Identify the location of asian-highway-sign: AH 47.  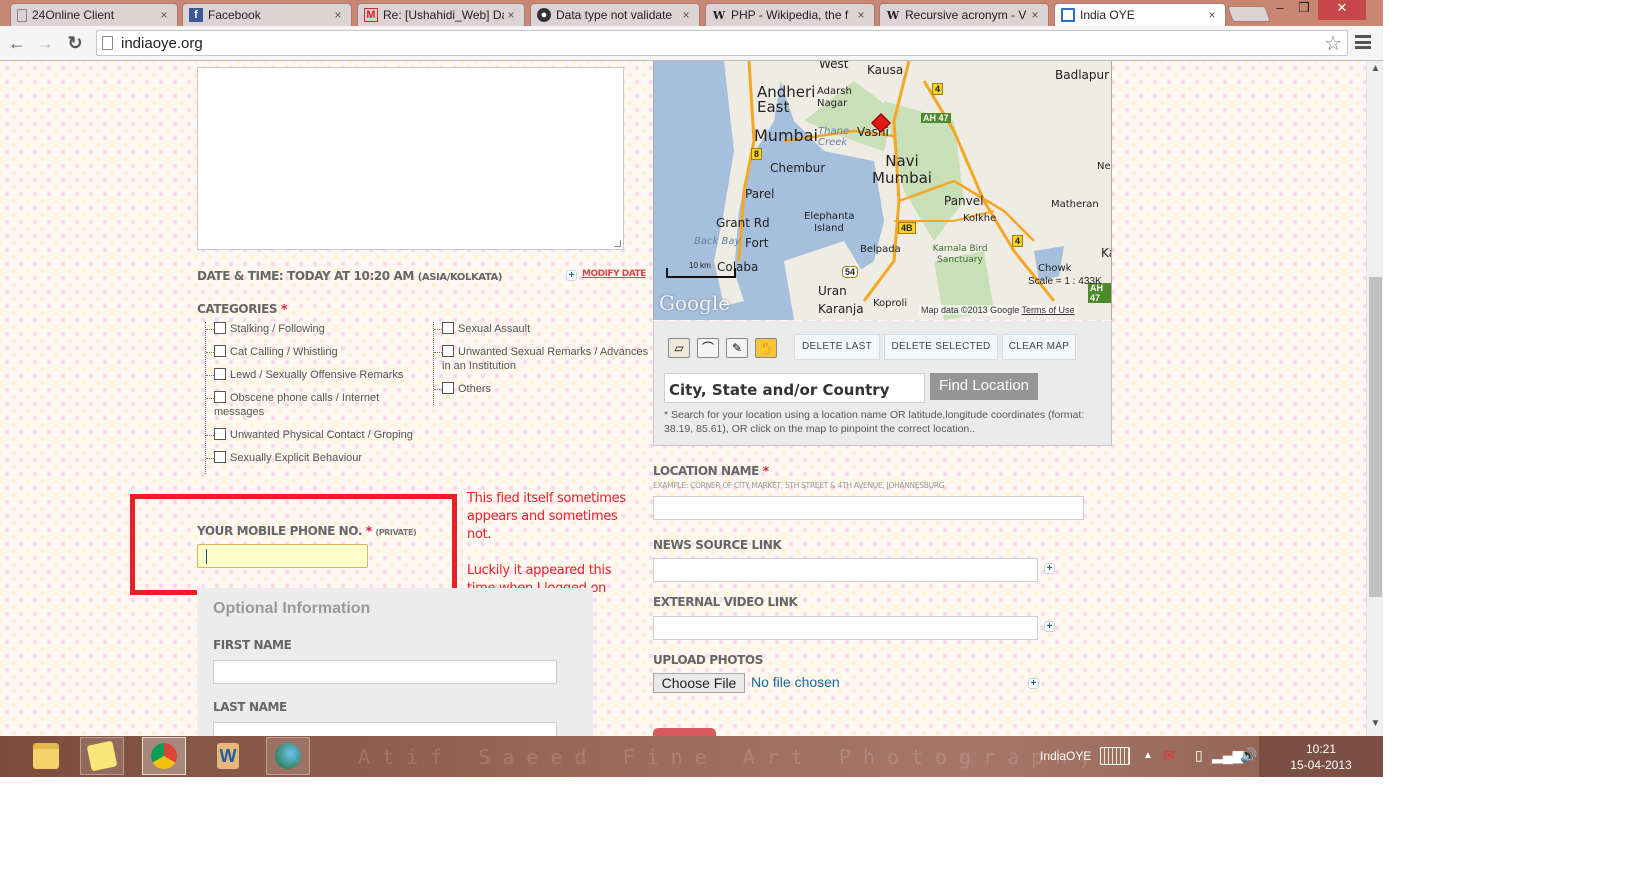
(936, 118).